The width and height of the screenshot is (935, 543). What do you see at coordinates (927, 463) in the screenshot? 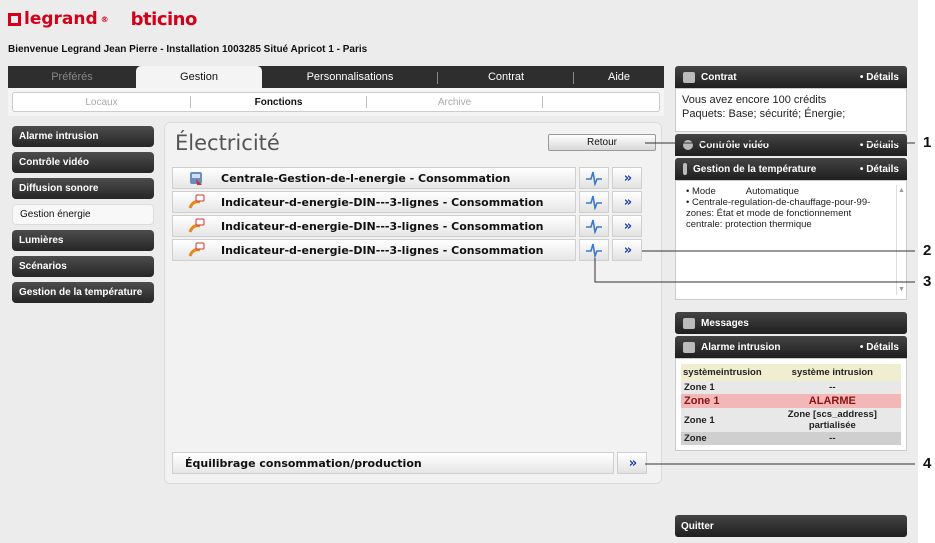
I see `callout-4: 4` at bounding box center [927, 463].